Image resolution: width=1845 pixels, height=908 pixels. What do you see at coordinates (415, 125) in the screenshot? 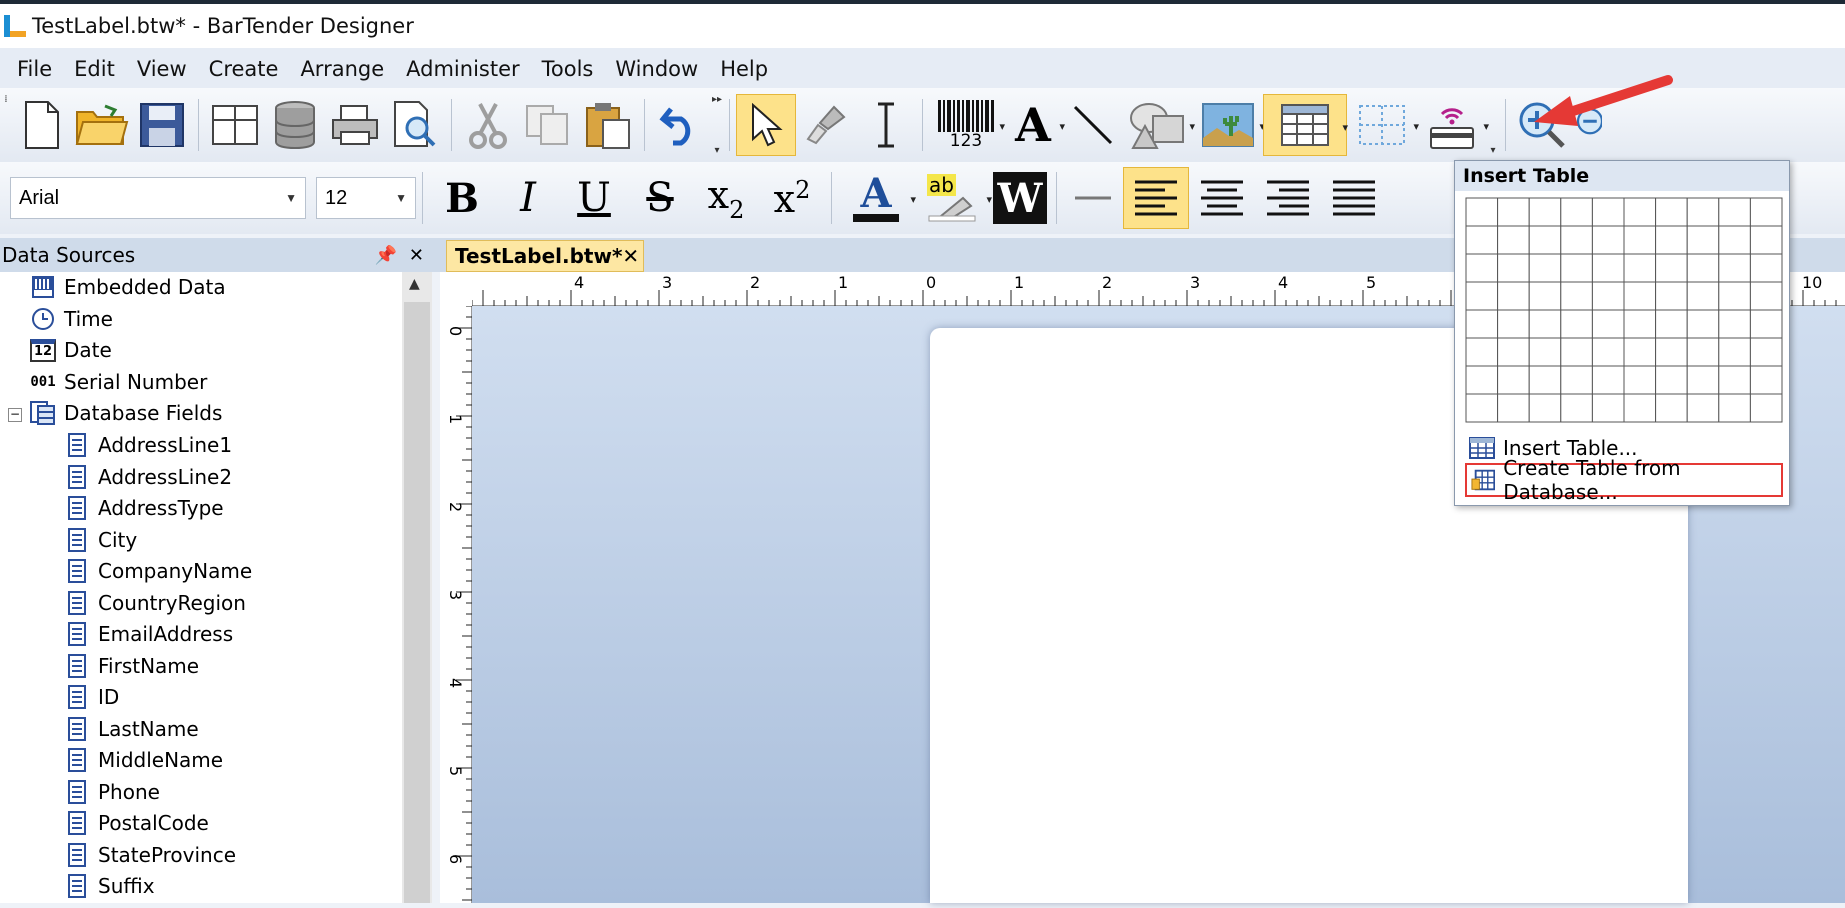
I see `print-preview-button` at bounding box center [415, 125].